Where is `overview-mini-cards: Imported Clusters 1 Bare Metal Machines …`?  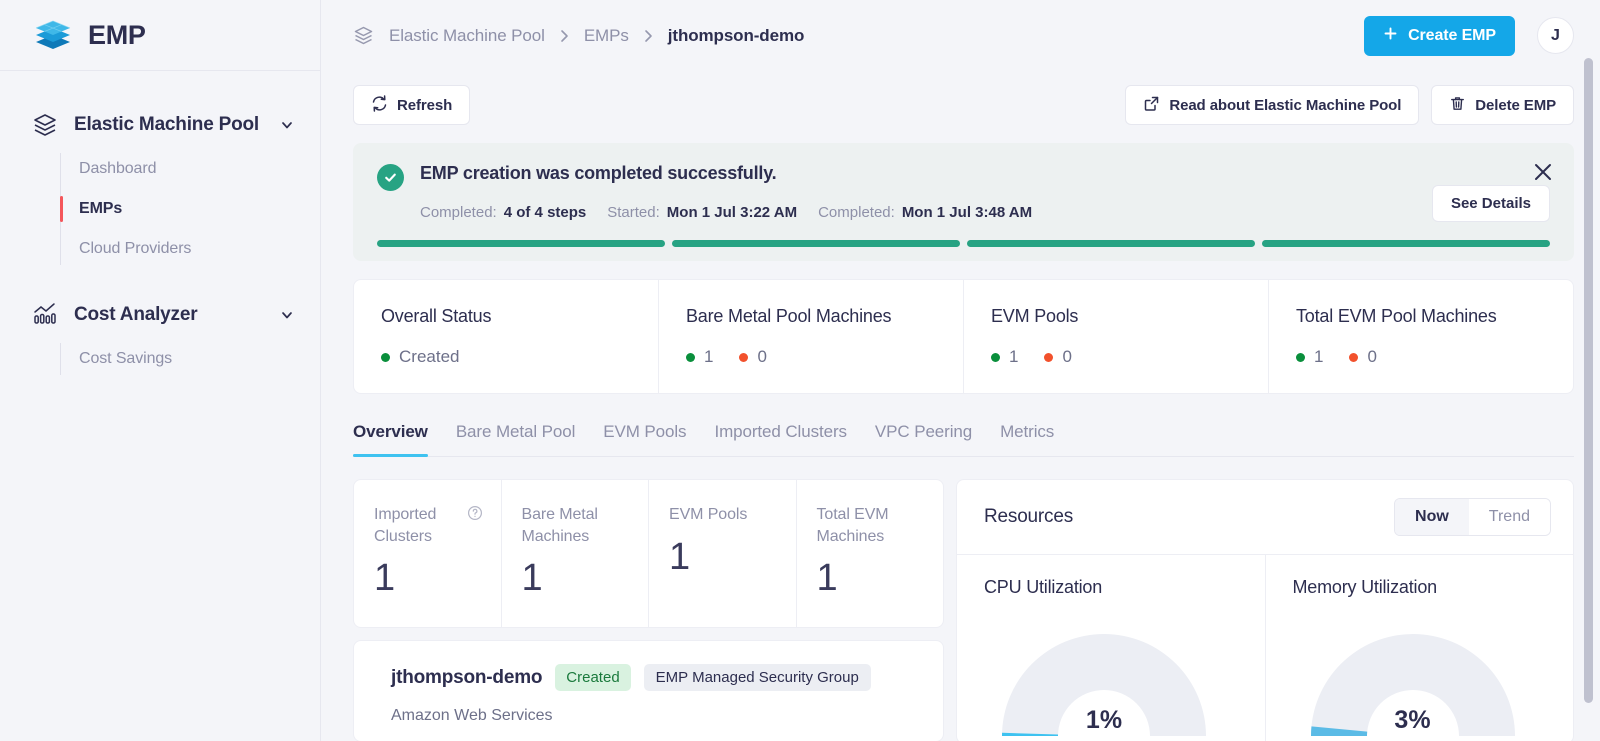 overview-mini-cards: Imported Clusters 1 Bare Metal Machines … is located at coordinates (648, 554).